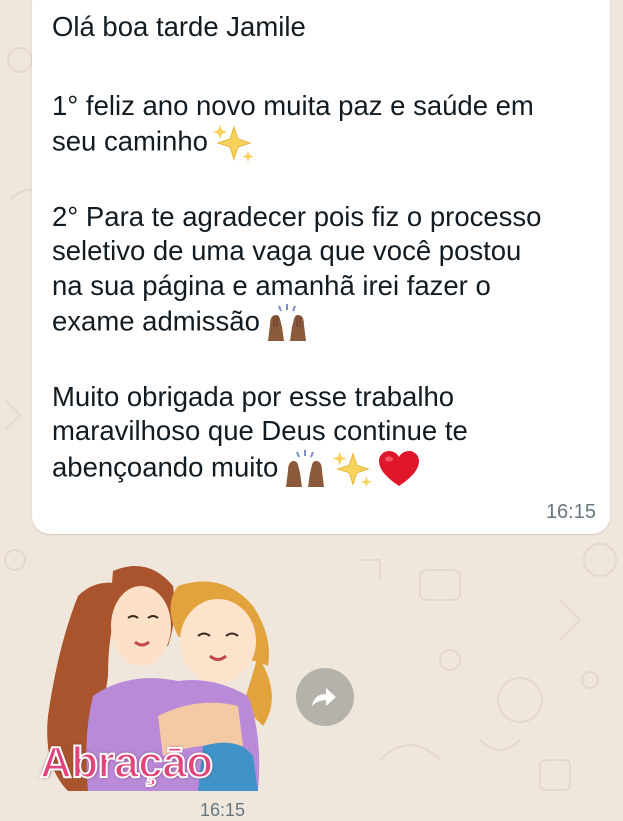 Image resolution: width=623 pixels, height=821 pixels. What do you see at coordinates (271, 285) in the screenshot?
I see `message-line: na sua página e amanhã irei fazer o` at bounding box center [271, 285].